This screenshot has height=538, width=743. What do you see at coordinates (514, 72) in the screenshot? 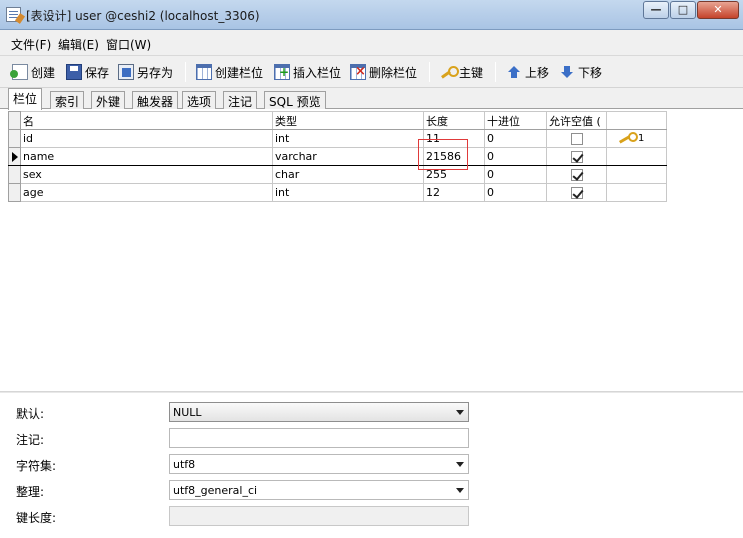
I see `arrow-up-icon` at bounding box center [514, 72].